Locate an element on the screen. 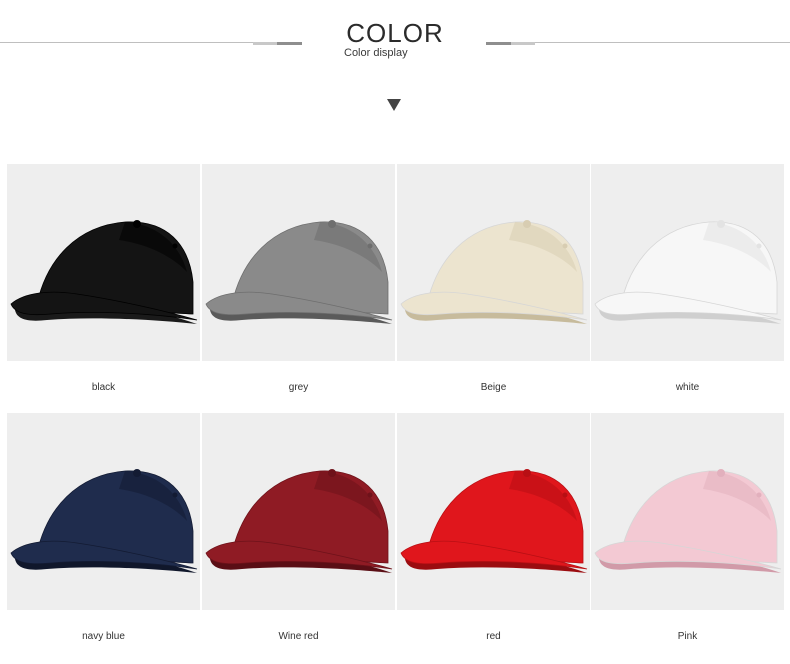  color-swatch-navy-blue: navy blue is located at coordinates (103, 533).